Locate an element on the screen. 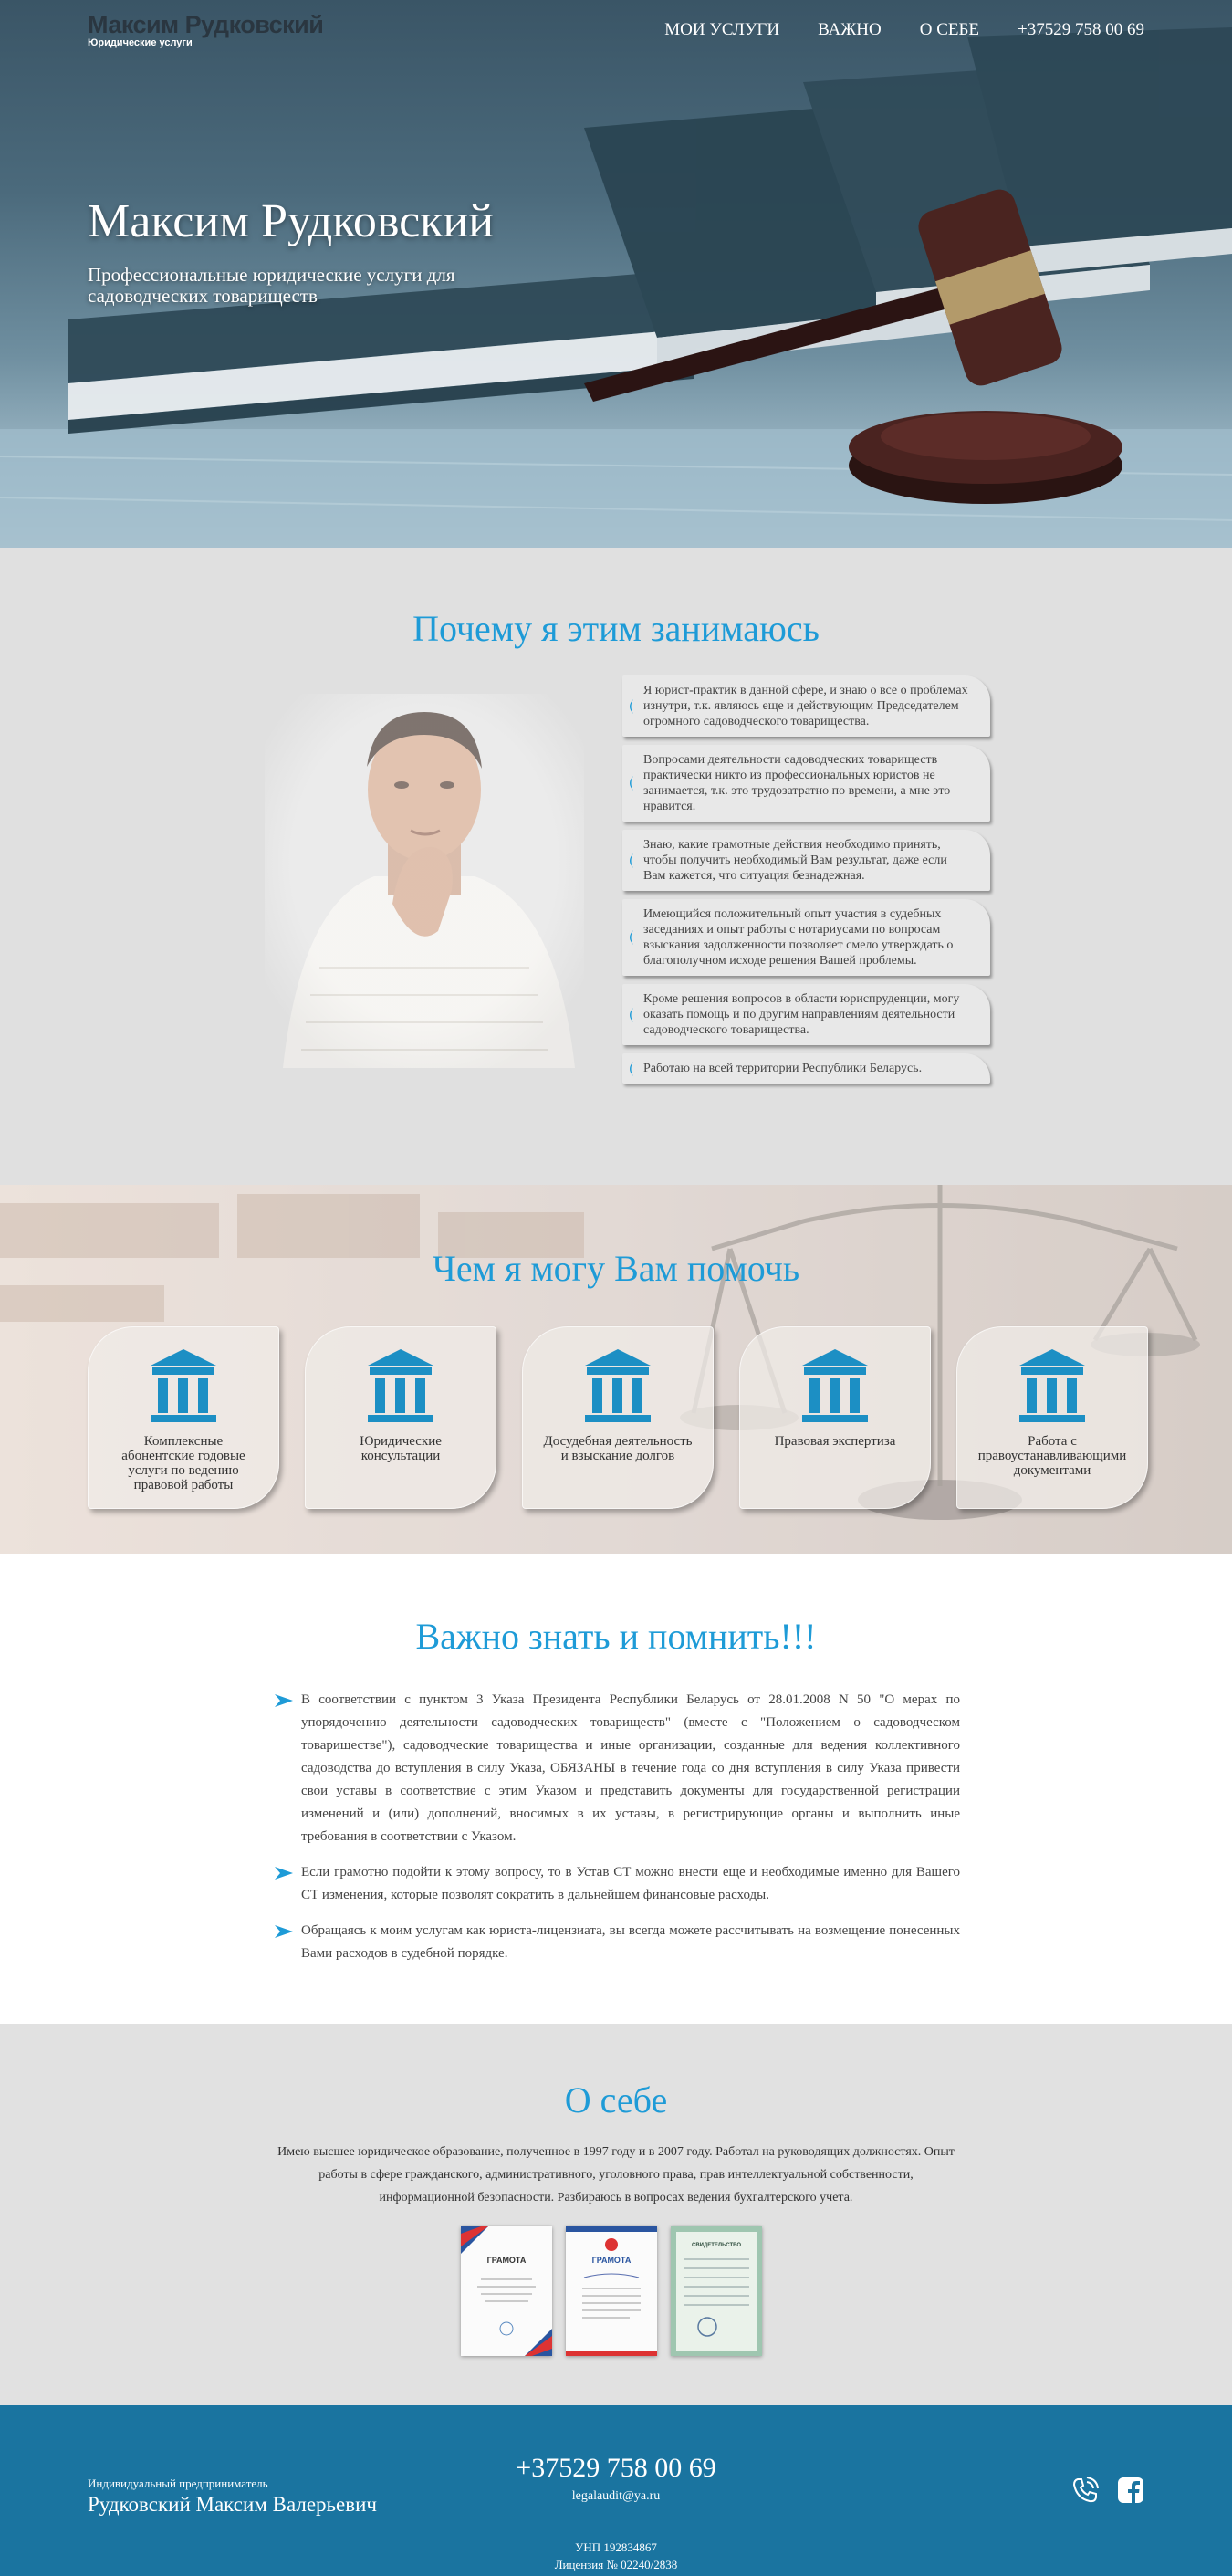  service-card-label: Юридические консультации is located at coordinates (401, 1449).